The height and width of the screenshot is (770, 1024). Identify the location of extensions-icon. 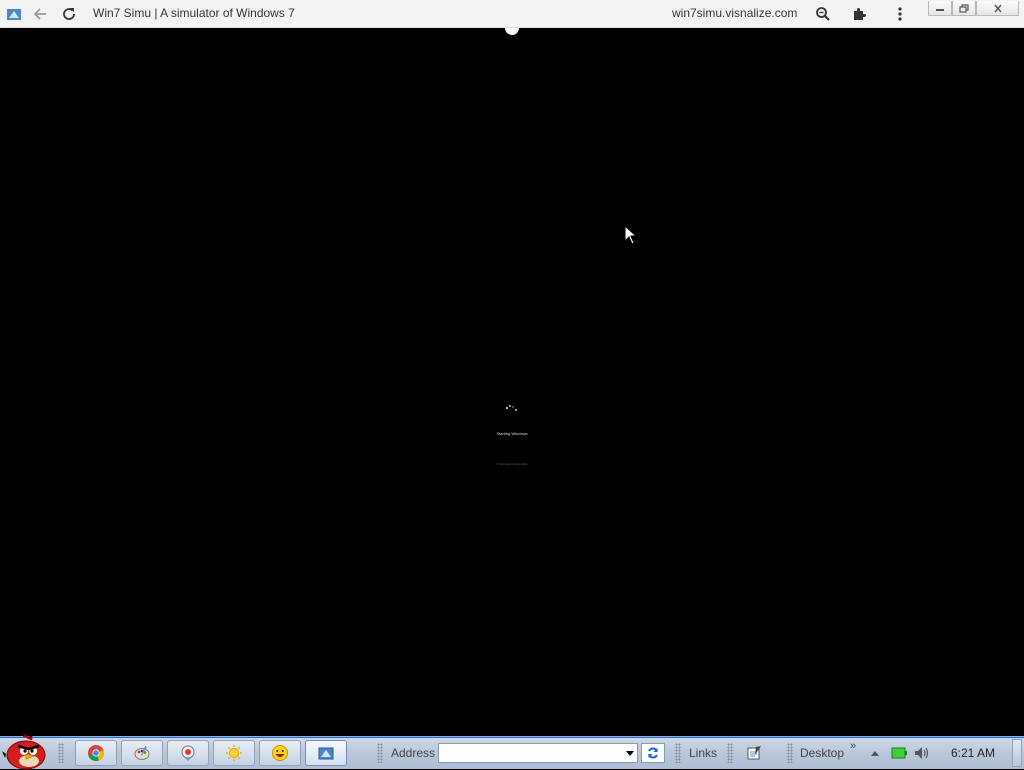
(859, 14).